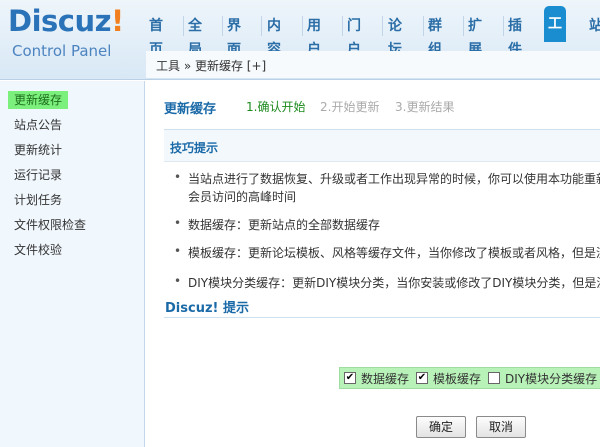  Describe the element at coordinates (394, 253) in the screenshot. I see `tip-item: 模板缓存：更新论坛模板、风格等缓存文件，当你修改了模板或者风格，但是没` at that location.